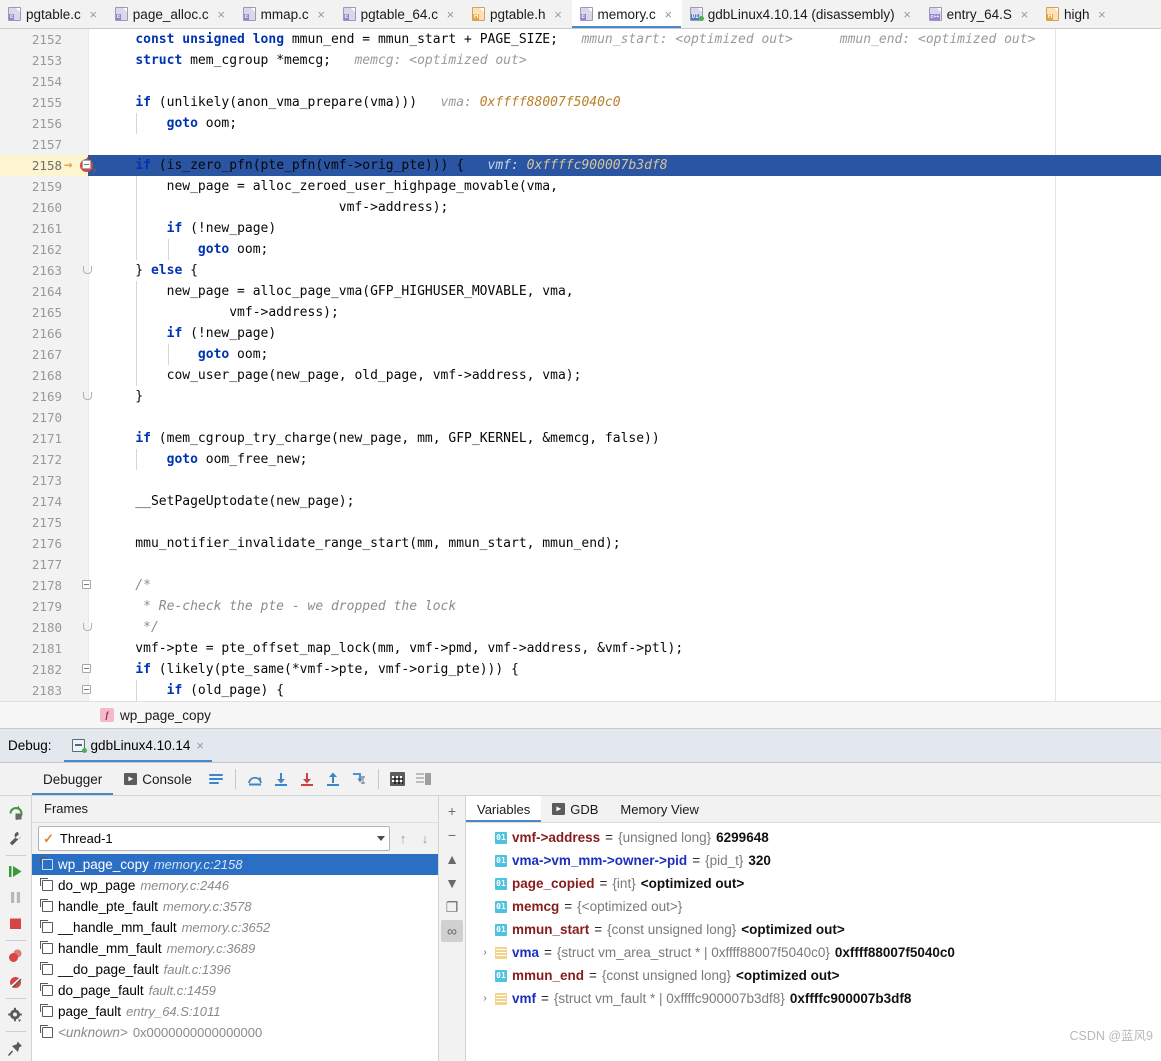 The width and height of the screenshot is (1161, 1061). I want to click on code-line: 2157, so click(580, 144).